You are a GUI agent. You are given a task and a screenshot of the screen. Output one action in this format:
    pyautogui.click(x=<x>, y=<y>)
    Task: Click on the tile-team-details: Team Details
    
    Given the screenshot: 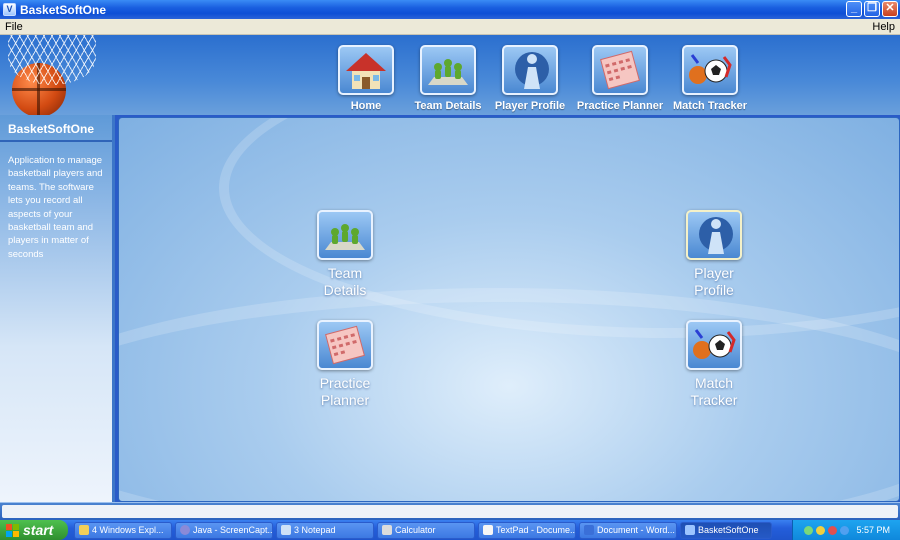 What is the action you would take?
    pyautogui.click(x=345, y=254)
    